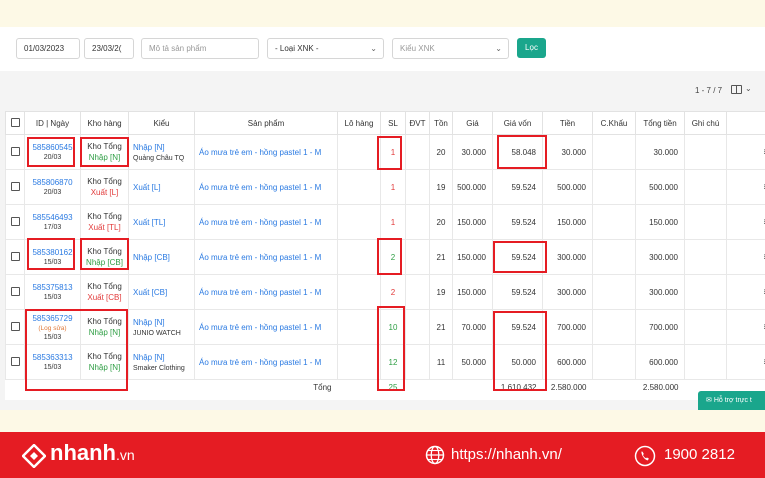  What do you see at coordinates (104, 152) in the screenshot?
I see `warehouse-cell: Kho Tổng Nhập [N]` at bounding box center [104, 152].